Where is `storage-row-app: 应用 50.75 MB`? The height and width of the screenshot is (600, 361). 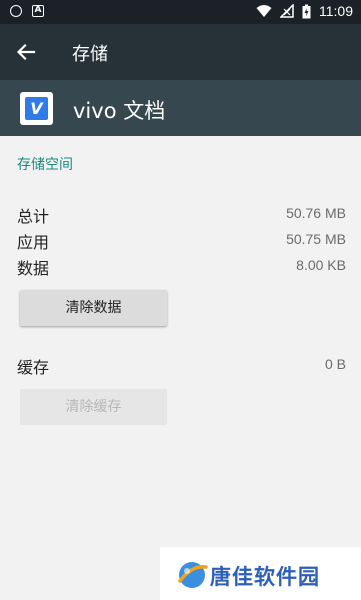
storage-row-app: 应用 50.75 MB is located at coordinates (181, 241).